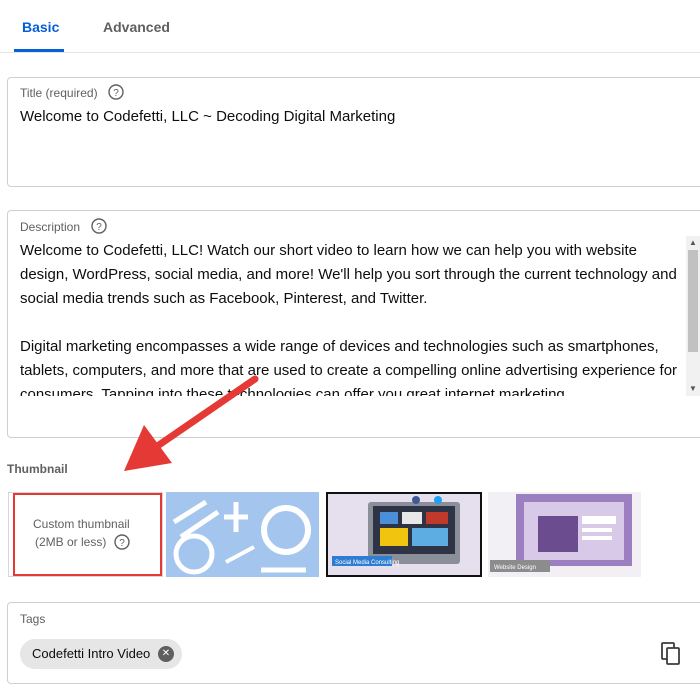 The width and height of the screenshot is (700, 684). What do you see at coordinates (50, 227) in the screenshot?
I see `description-label: Description` at bounding box center [50, 227].